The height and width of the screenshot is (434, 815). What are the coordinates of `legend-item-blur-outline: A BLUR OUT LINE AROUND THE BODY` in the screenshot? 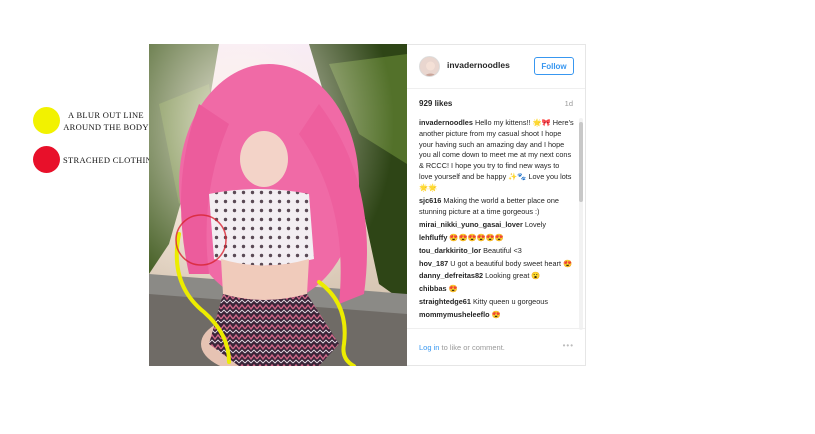 It's located at (91, 120).